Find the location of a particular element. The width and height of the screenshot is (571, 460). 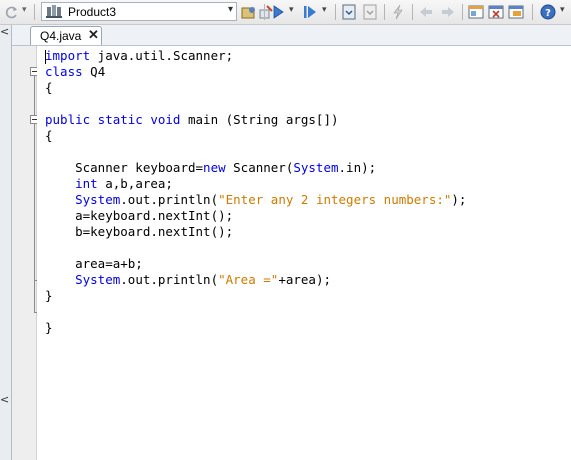

close-icon: ✕ is located at coordinates (93, 35).